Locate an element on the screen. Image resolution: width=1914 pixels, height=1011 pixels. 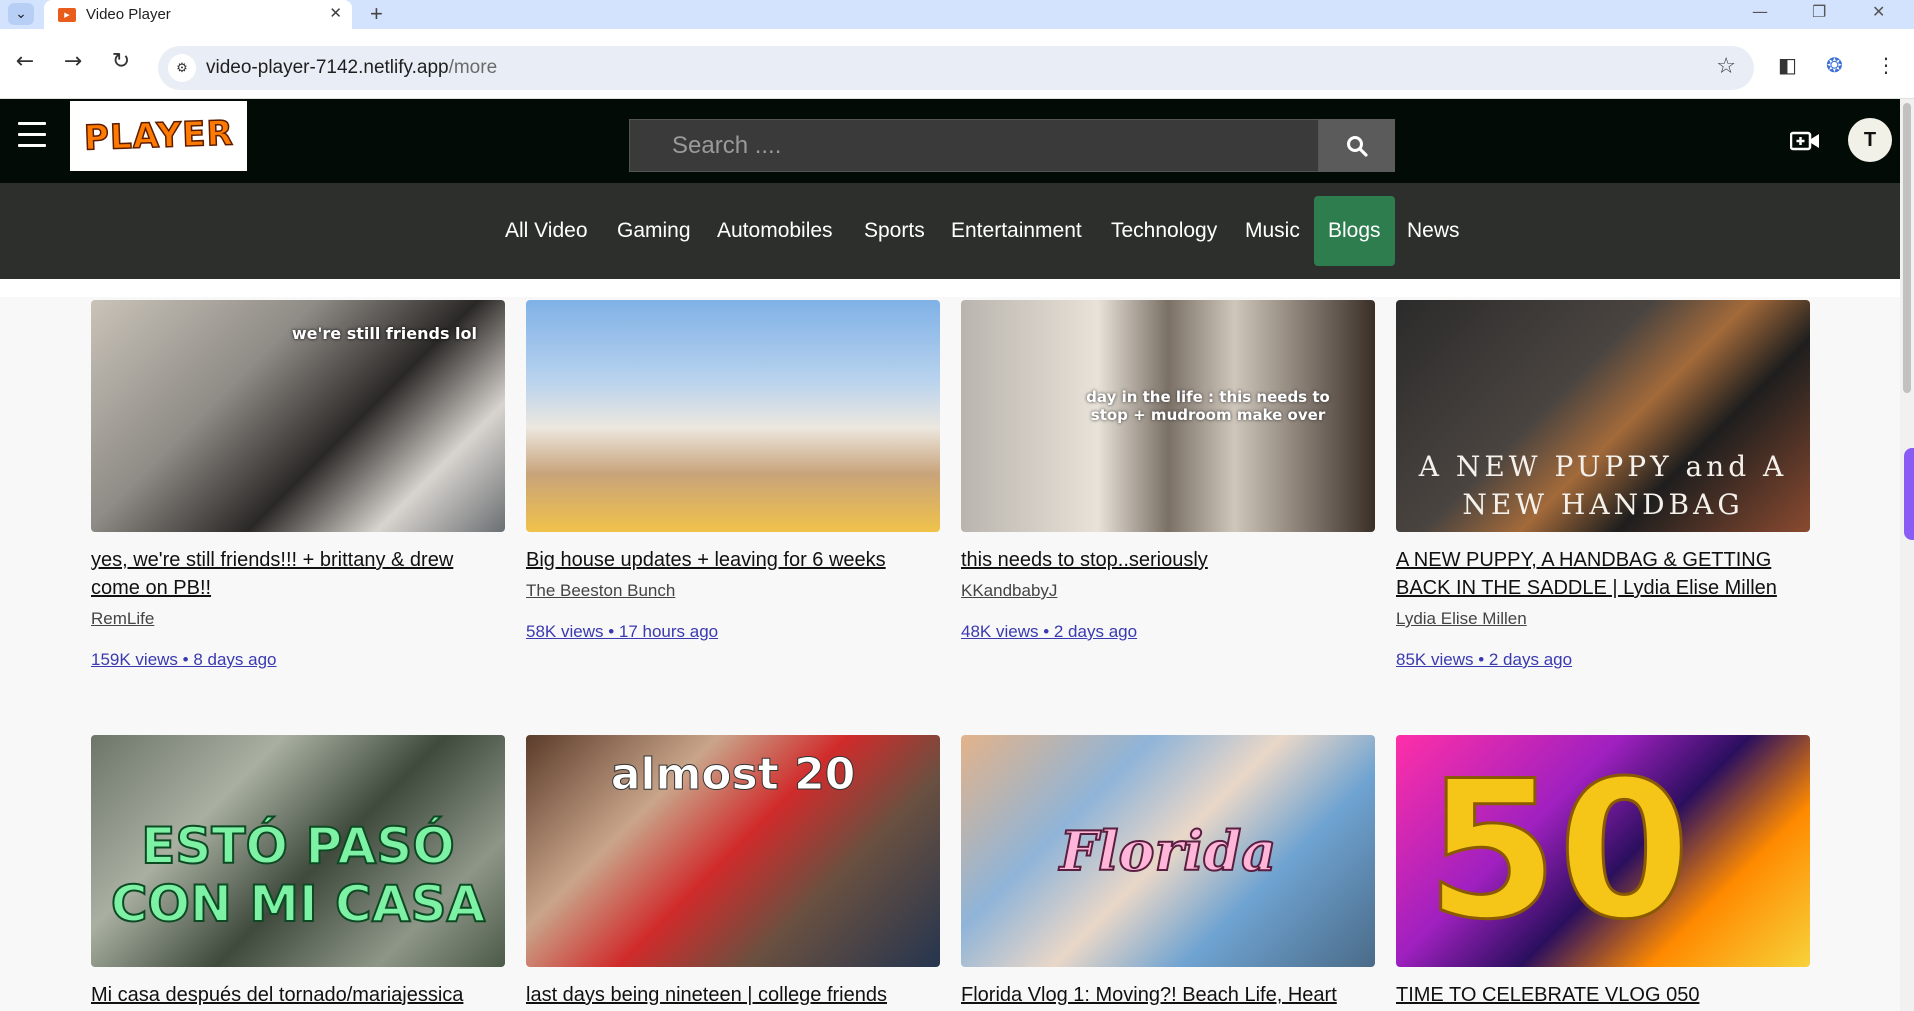
url-host: video-player-7142.netlify.app is located at coordinates (327, 67).